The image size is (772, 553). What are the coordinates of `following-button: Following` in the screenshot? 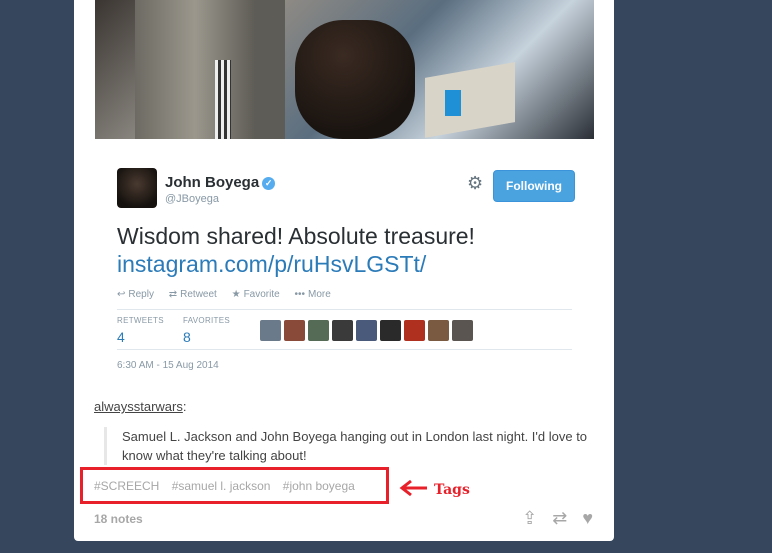 It's located at (534, 186).